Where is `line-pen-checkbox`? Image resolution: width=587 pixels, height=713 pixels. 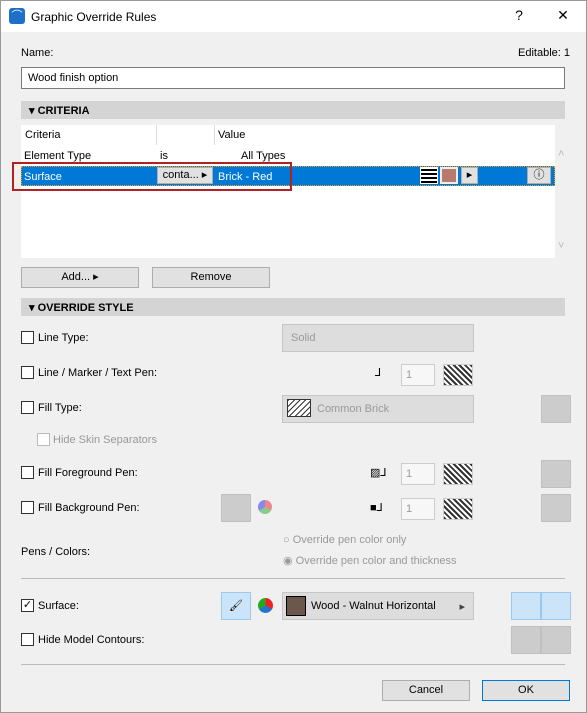 line-pen-checkbox is located at coordinates (27, 372).